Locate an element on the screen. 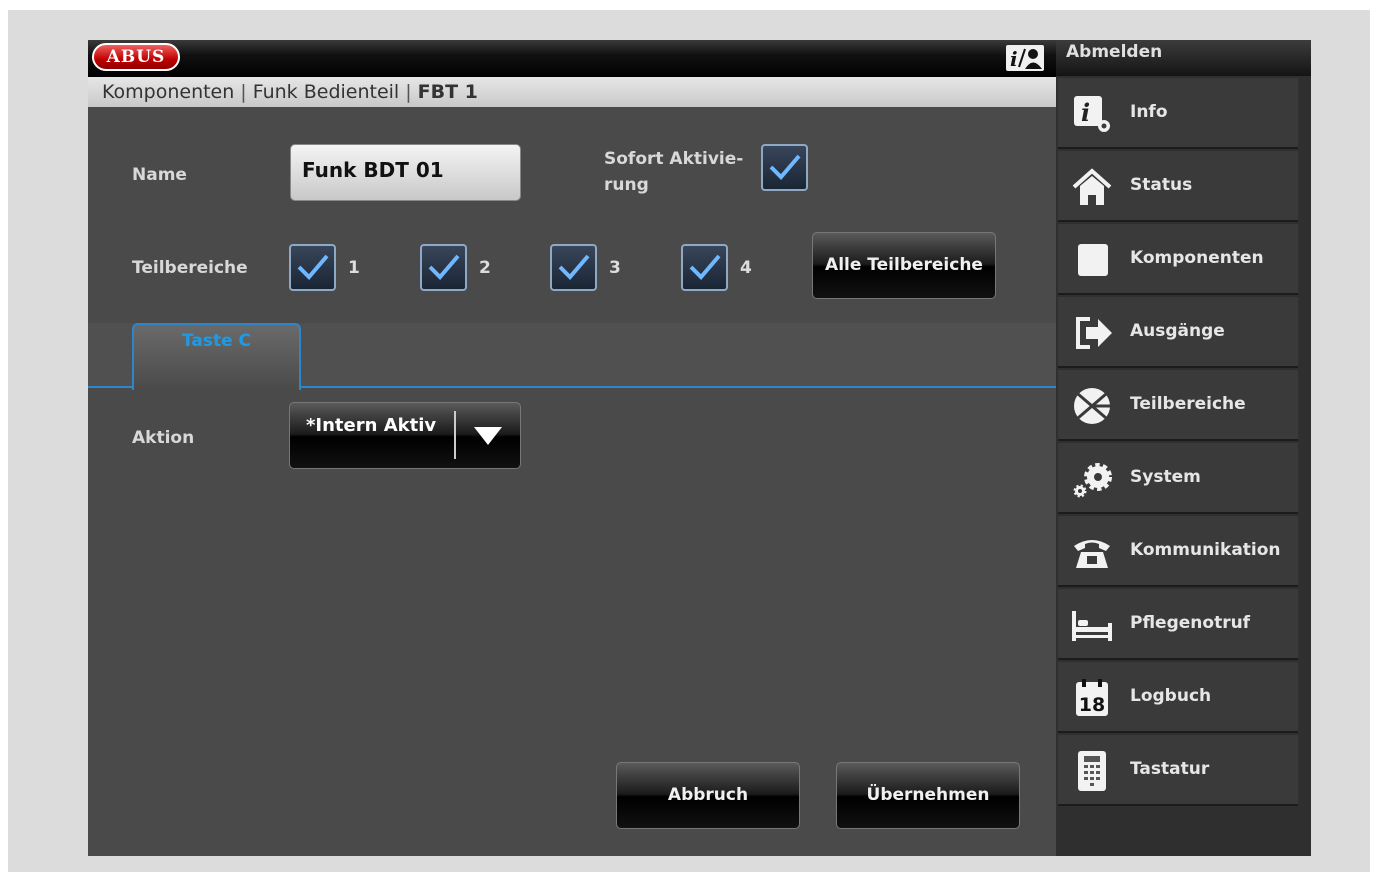 This screenshot has height=874, width=1376. square-icon is located at coordinates (1092, 260).